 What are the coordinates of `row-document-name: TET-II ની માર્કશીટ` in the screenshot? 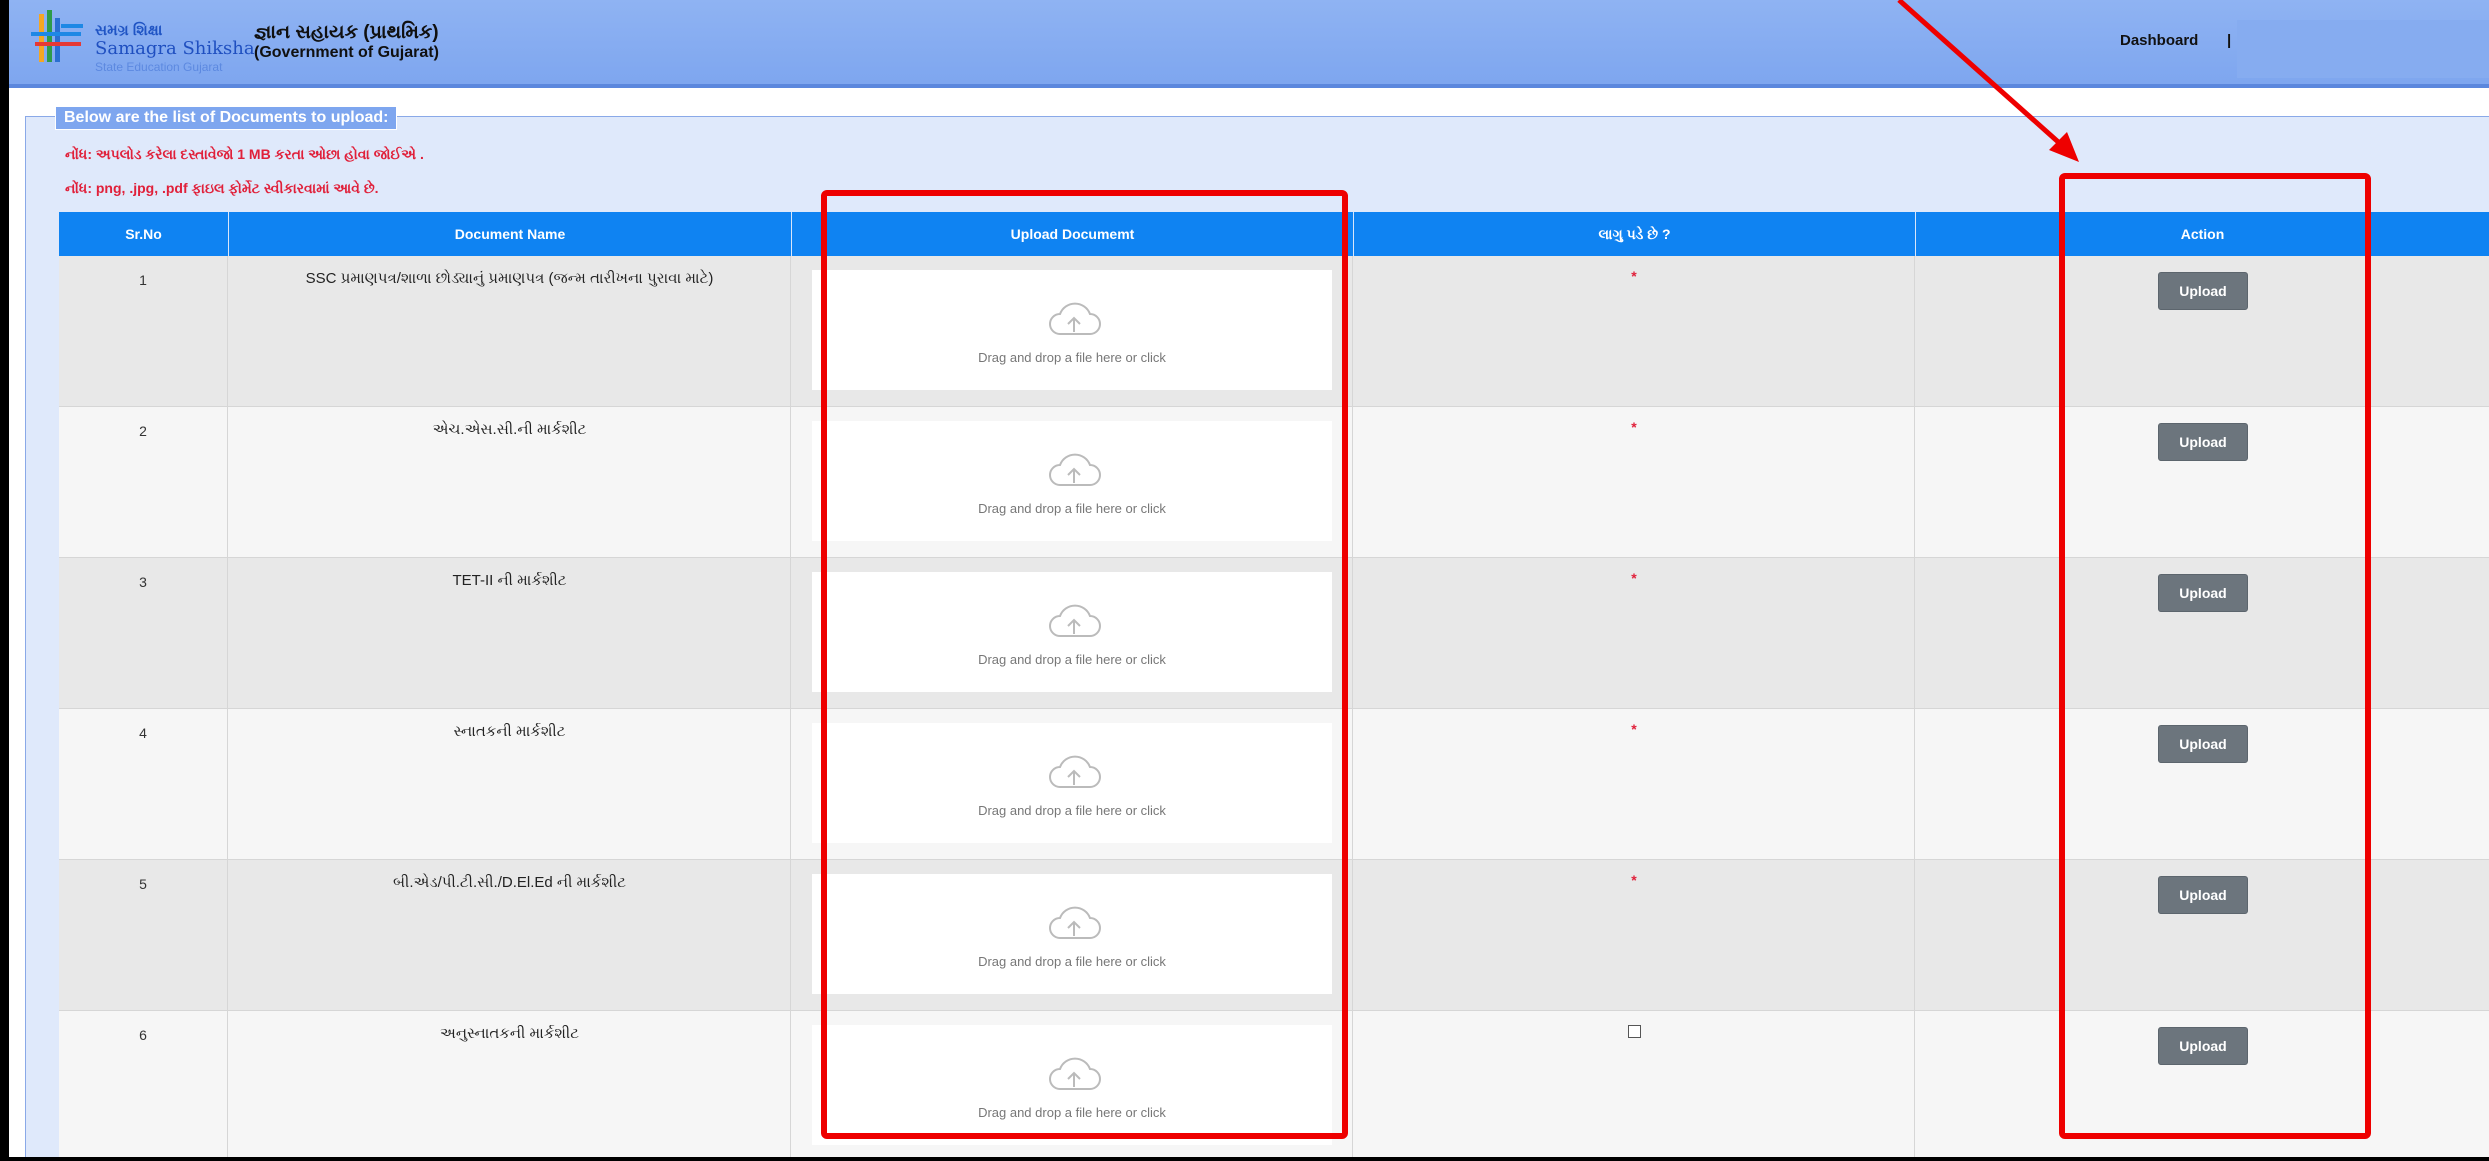 It's located at (509, 580).